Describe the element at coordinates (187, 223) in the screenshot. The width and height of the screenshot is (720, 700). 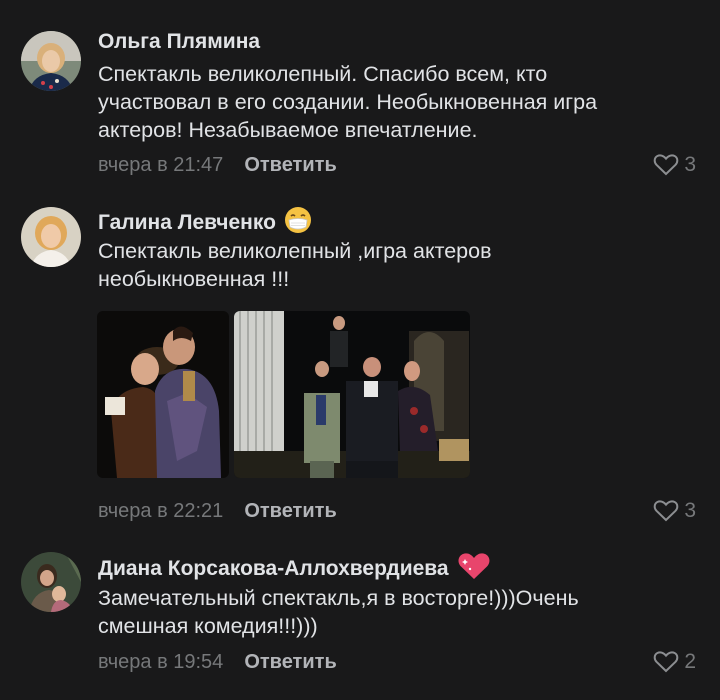
I see `author-name-text: Галина Левченко` at that location.